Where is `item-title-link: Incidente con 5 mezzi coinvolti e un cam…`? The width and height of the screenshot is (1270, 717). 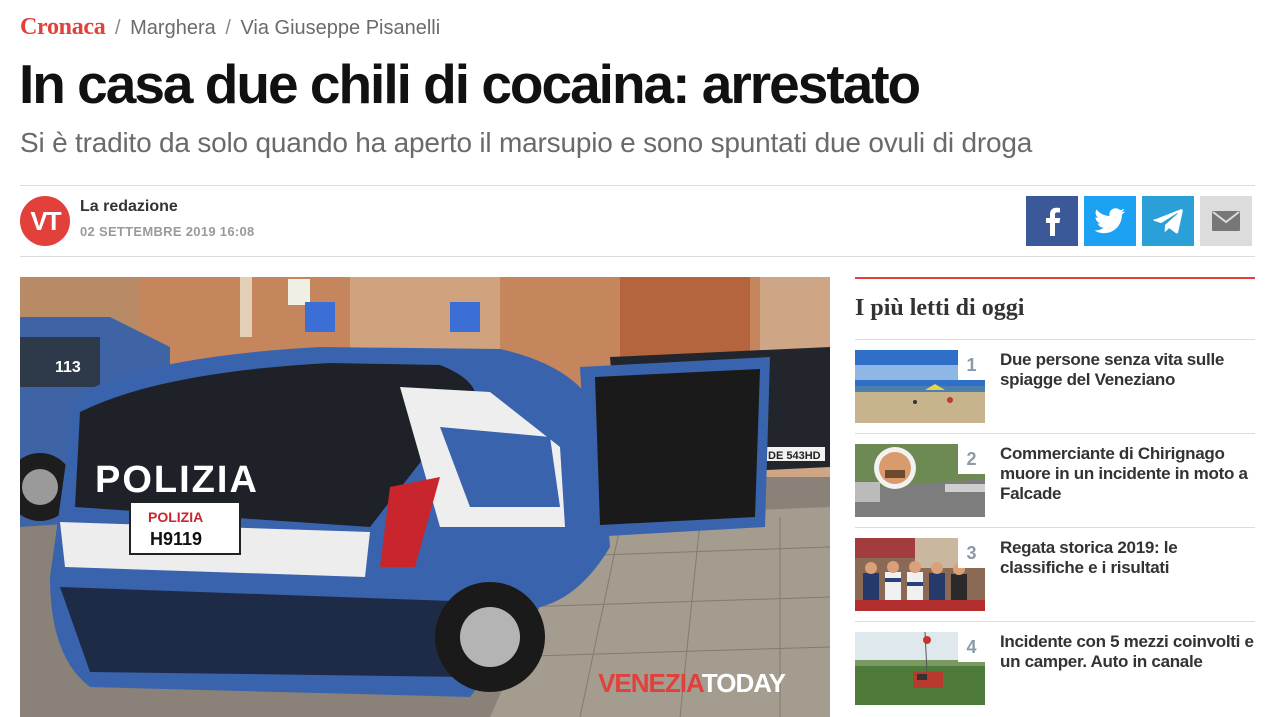
item-title-link: Incidente con 5 mezzi coinvolti e un cam… is located at coordinates (1127, 652).